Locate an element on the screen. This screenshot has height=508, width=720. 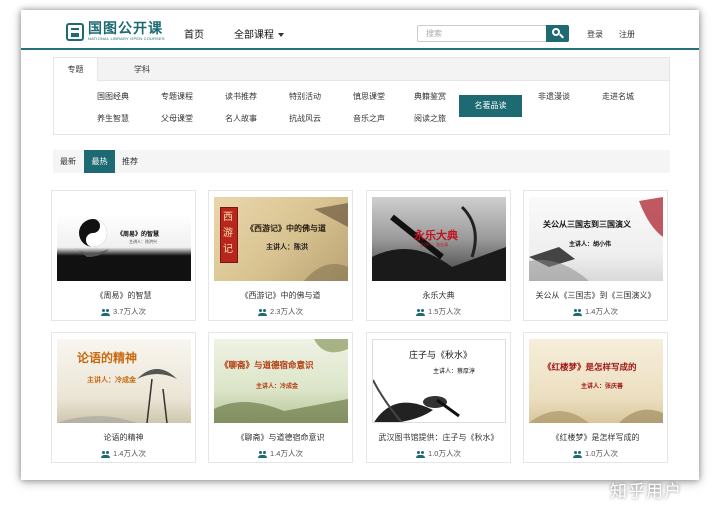
tag-item: 特别活动 is located at coordinates (305, 97).